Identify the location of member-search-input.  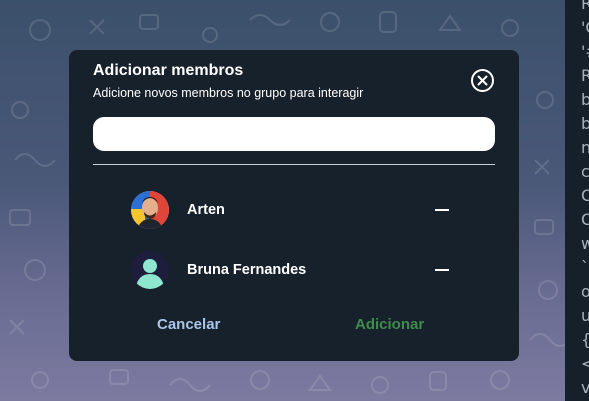
(294, 134).